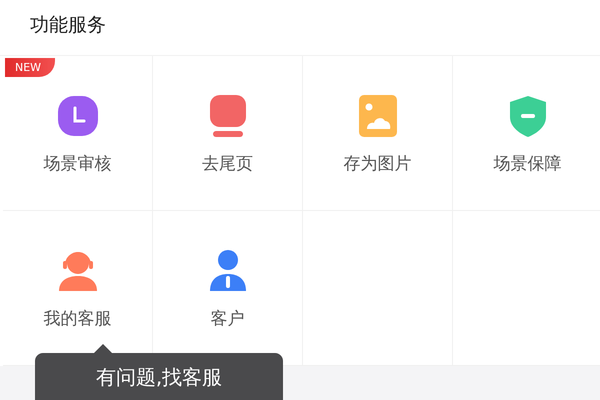 This screenshot has height=400, width=600. Describe the element at coordinates (528, 163) in the screenshot. I see `service-label: 场景保障` at that location.